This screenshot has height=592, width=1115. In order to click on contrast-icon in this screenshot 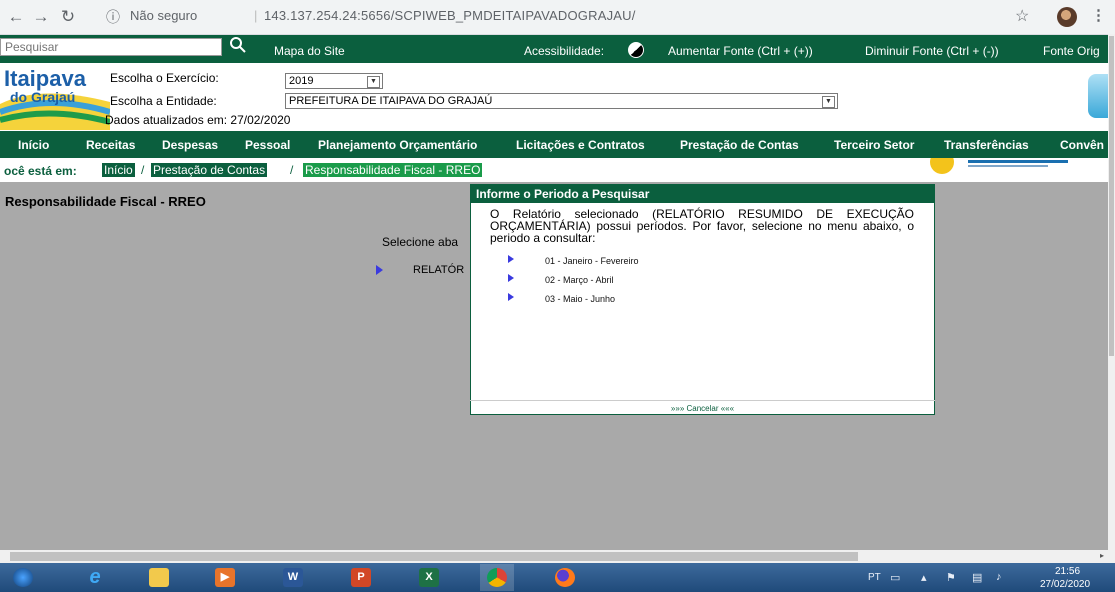, I will do `click(636, 50)`.